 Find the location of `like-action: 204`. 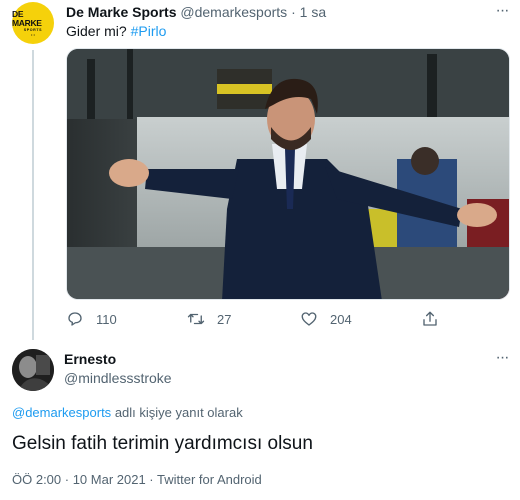

like-action: 204 is located at coordinates (326, 319).